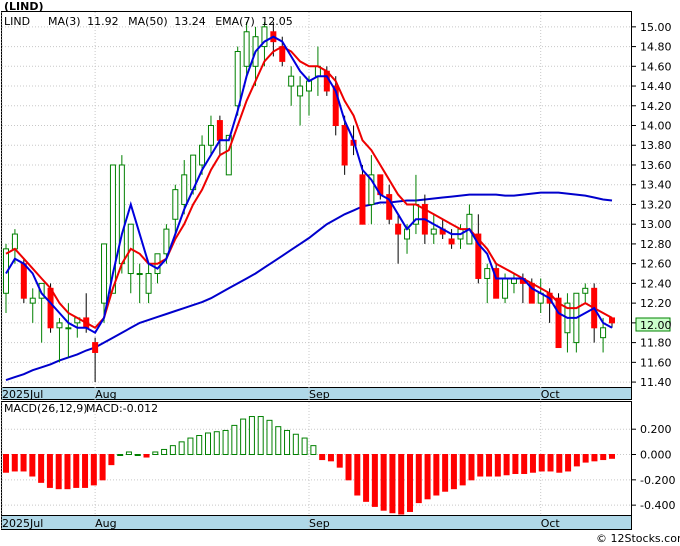  Describe the element at coordinates (656, 429) in the screenshot. I see `macd-tick-label: 0.200` at that location.